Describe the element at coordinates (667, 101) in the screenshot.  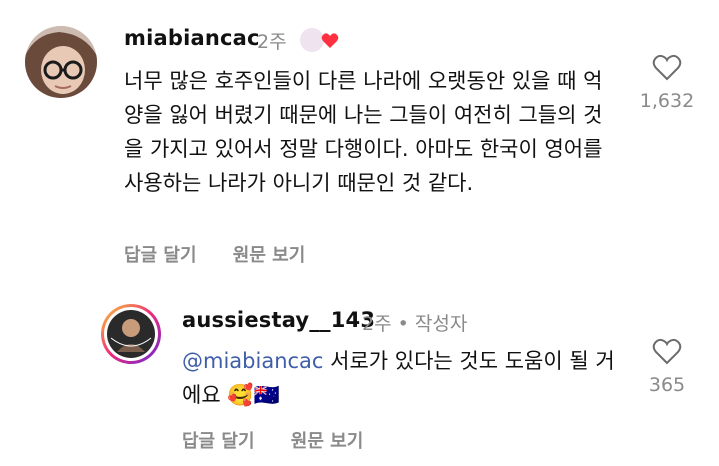
I see `like-count: 1,632` at that location.